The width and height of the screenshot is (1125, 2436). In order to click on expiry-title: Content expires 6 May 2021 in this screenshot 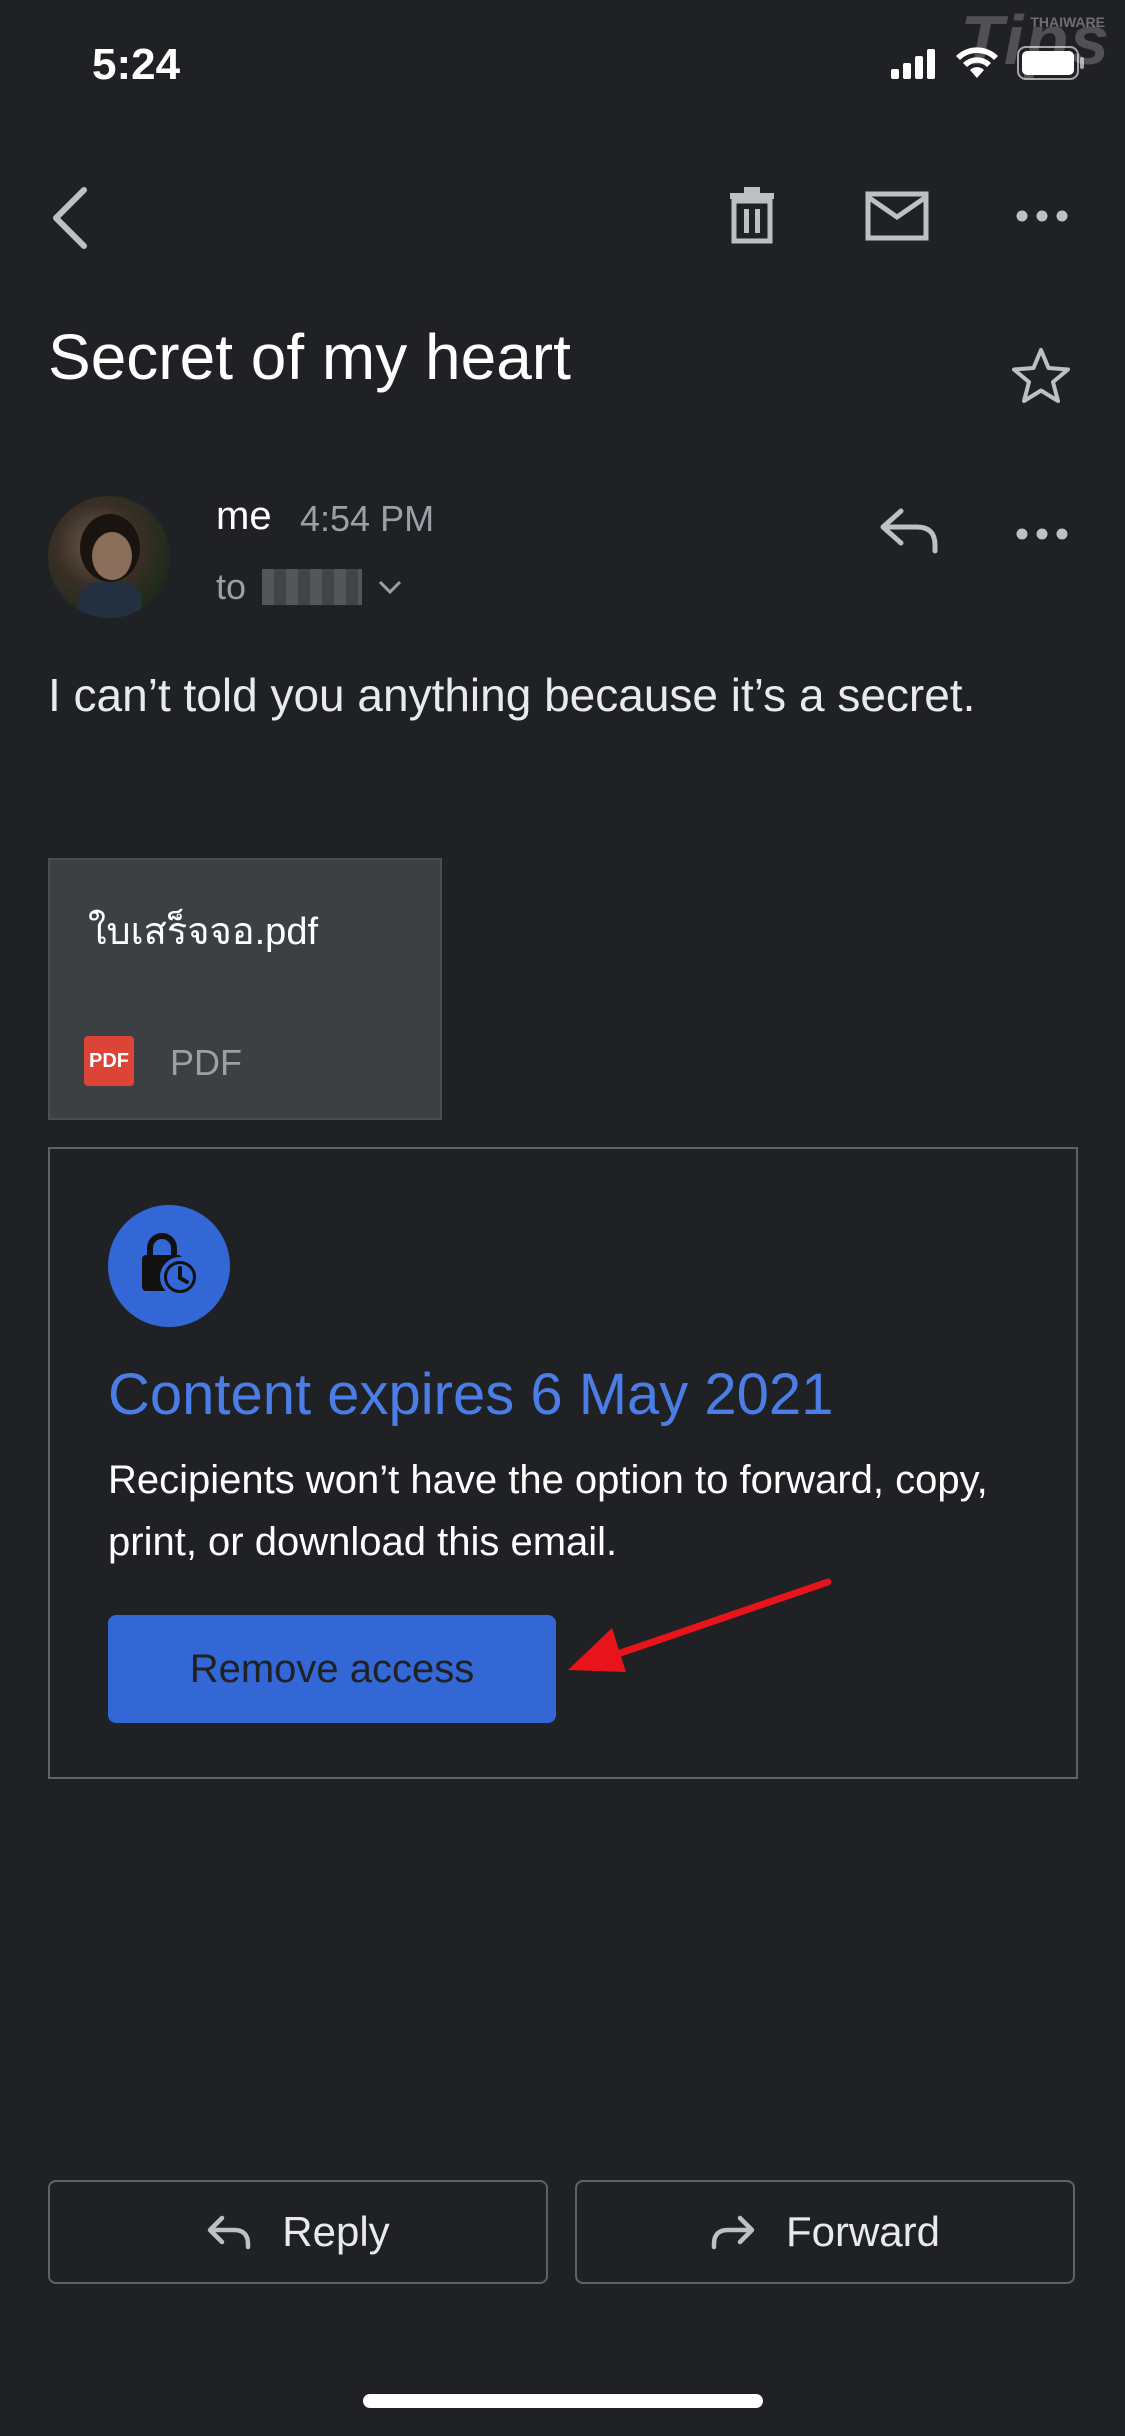, I will do `click(471, 1394)`.